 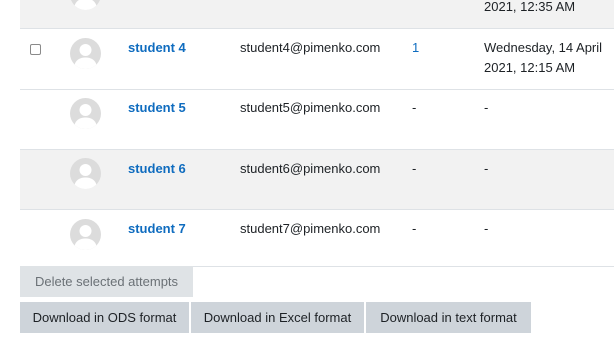 What do you see at coordinates (310, 228) in the screenshot?
I see `email-value: student7@pimenko.com` at bounding box center [310, 228].